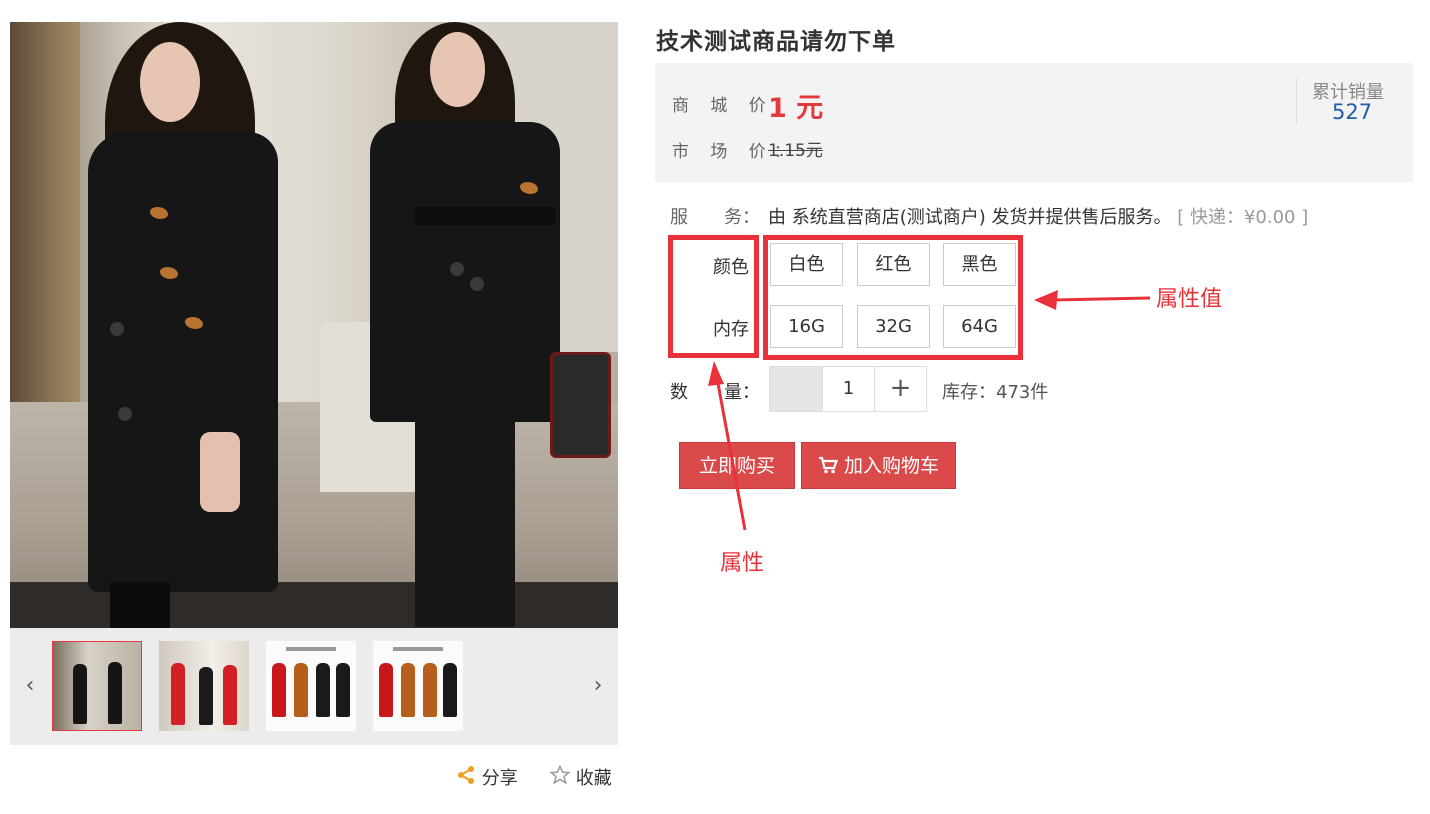 This screenshot has width=1430, height=814. Describe the element at coordinates (742, 563) in the screenshot. I see `attribute-annotation: 属性` at that location.